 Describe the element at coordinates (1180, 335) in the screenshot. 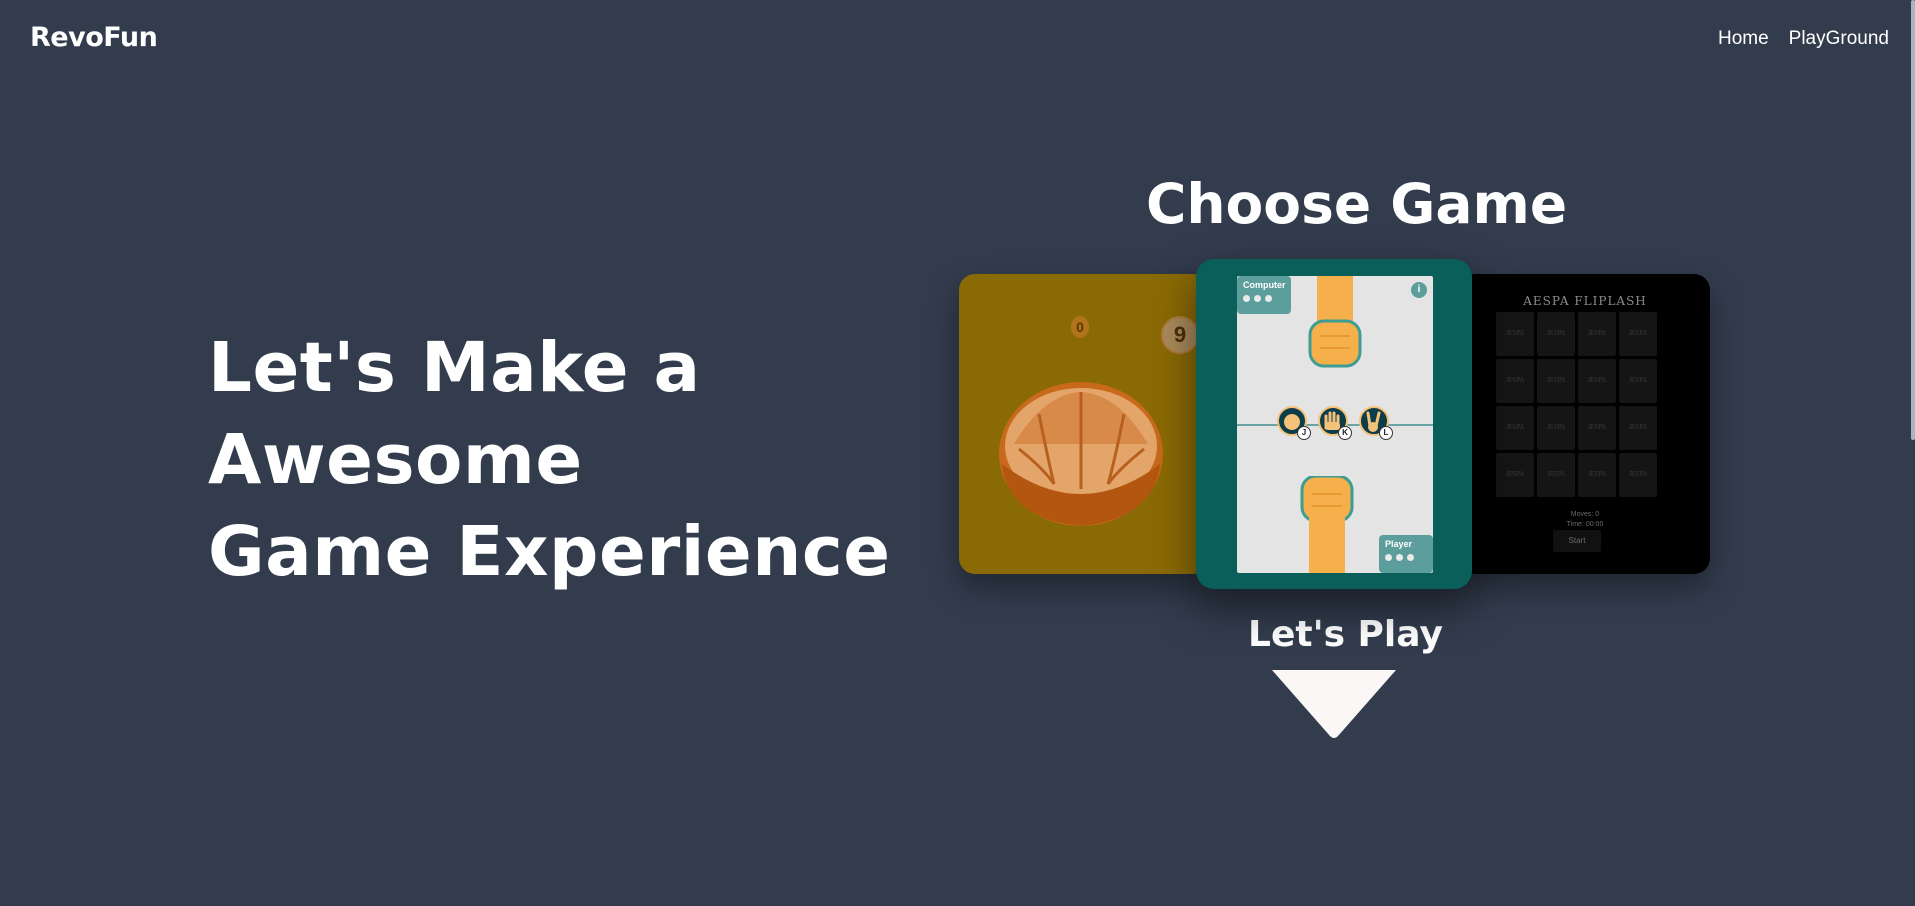

I see `score-badge-right: 9` at that location.